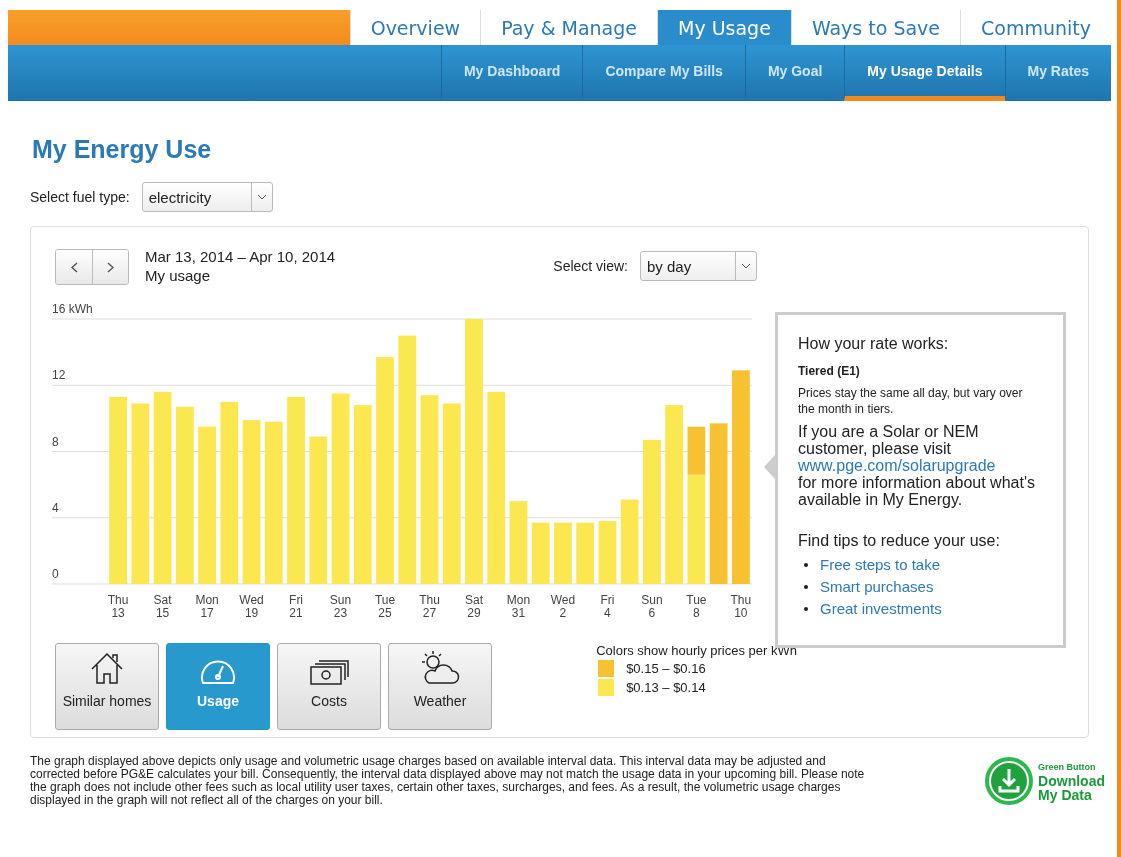  Describe the element at coordinates (652, 606) in the screenshot. I see `axis-label: Sun 6` at that location.